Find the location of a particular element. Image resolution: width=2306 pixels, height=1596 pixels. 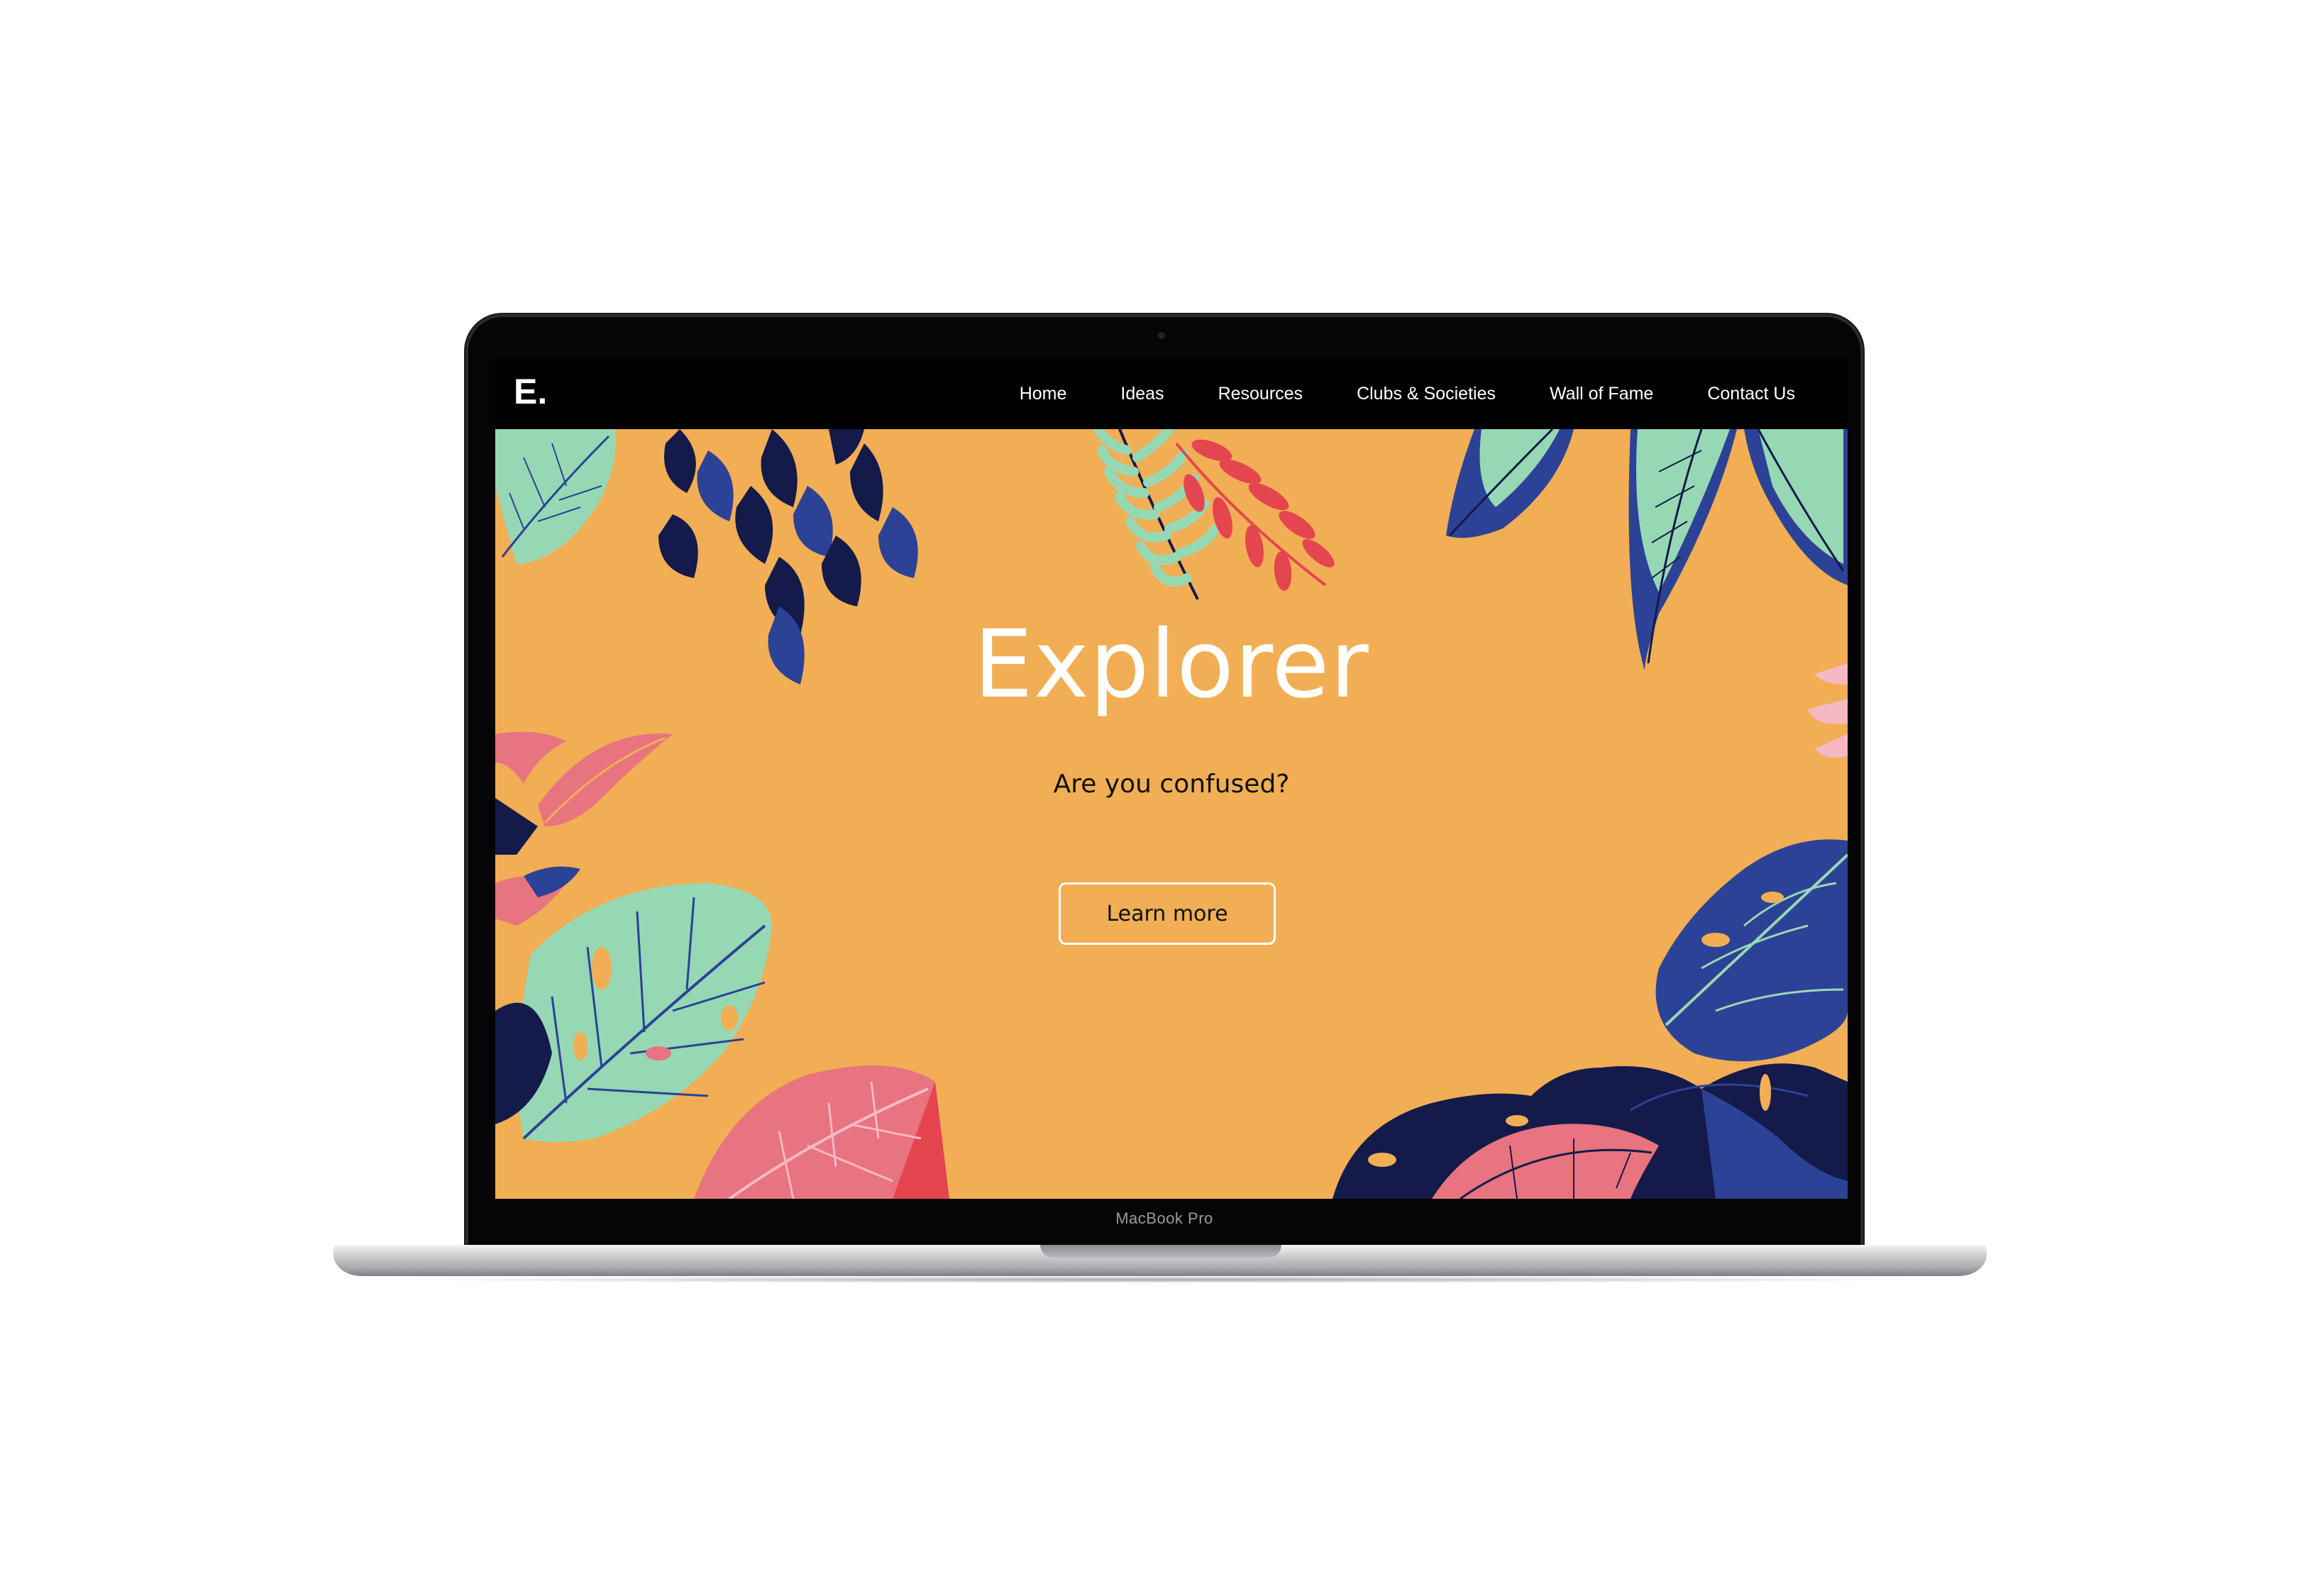

device-model-label: MacBook Pro is located at coordinates (1164, 1218).